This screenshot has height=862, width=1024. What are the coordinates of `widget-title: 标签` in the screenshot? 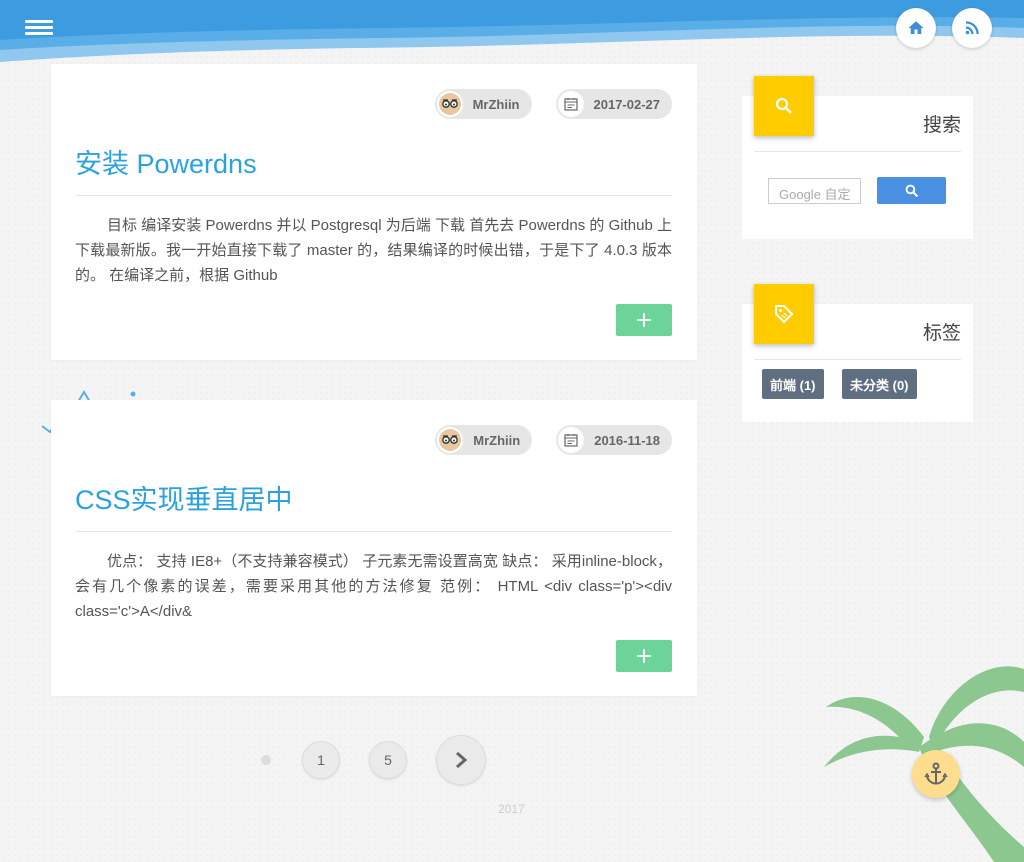 It's located at (941, 333).